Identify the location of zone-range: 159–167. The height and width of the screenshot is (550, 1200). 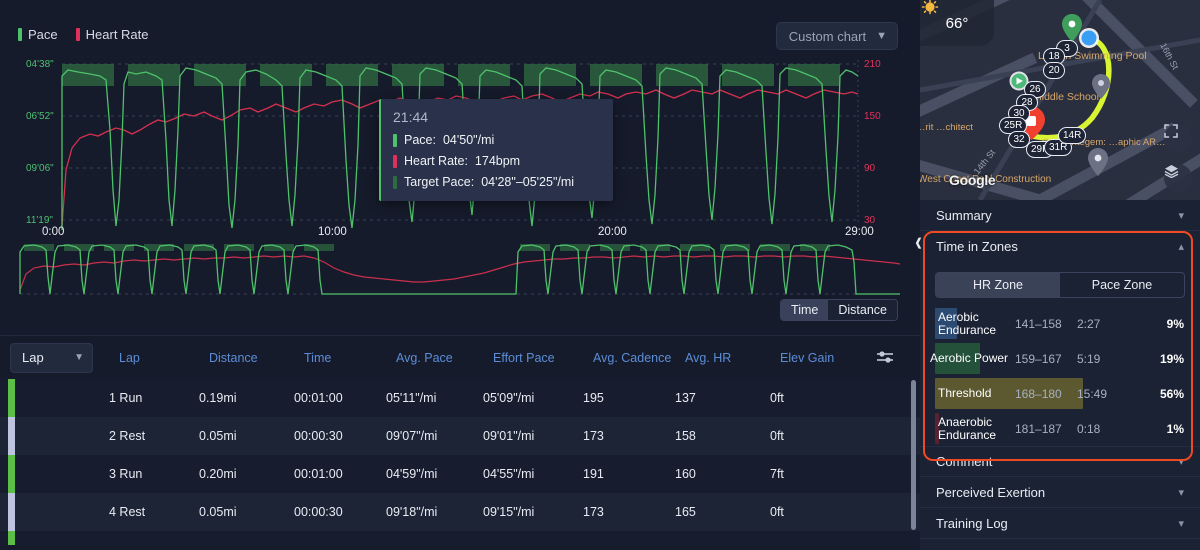
(1038, 358).